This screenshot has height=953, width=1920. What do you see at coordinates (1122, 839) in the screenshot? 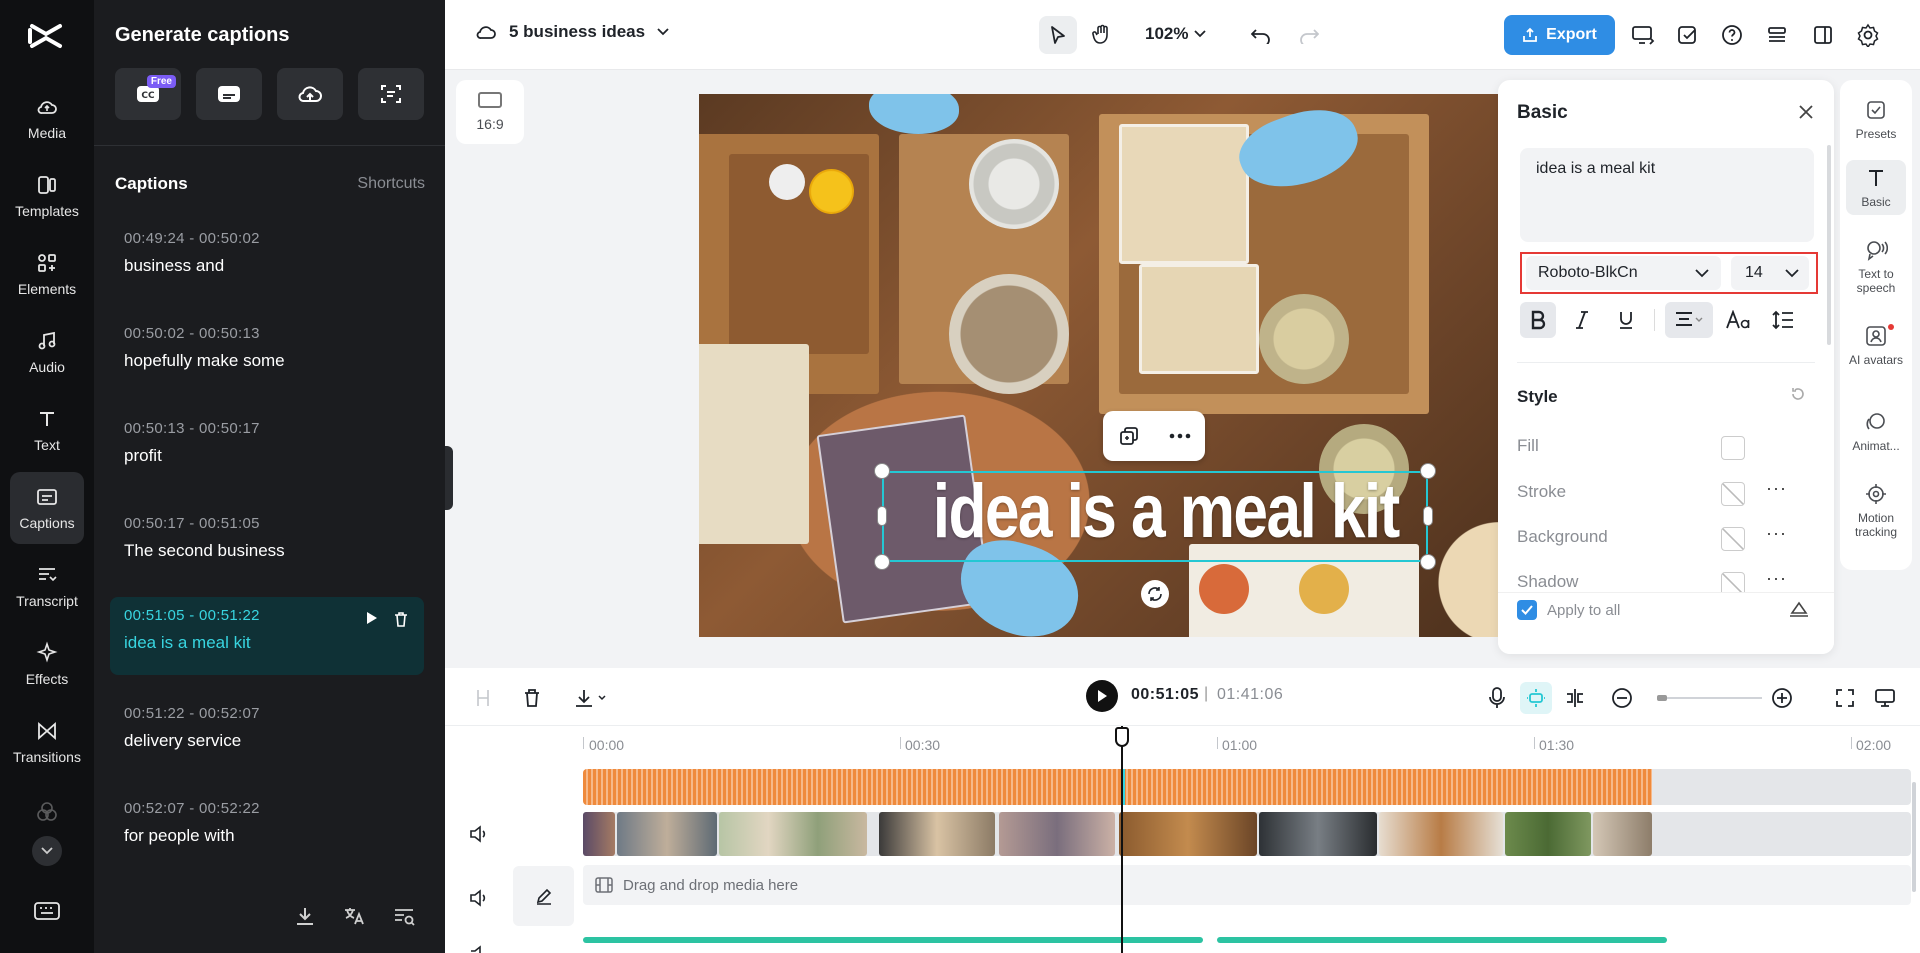
I see `playhead-line` at bounding box center [1122, 839].